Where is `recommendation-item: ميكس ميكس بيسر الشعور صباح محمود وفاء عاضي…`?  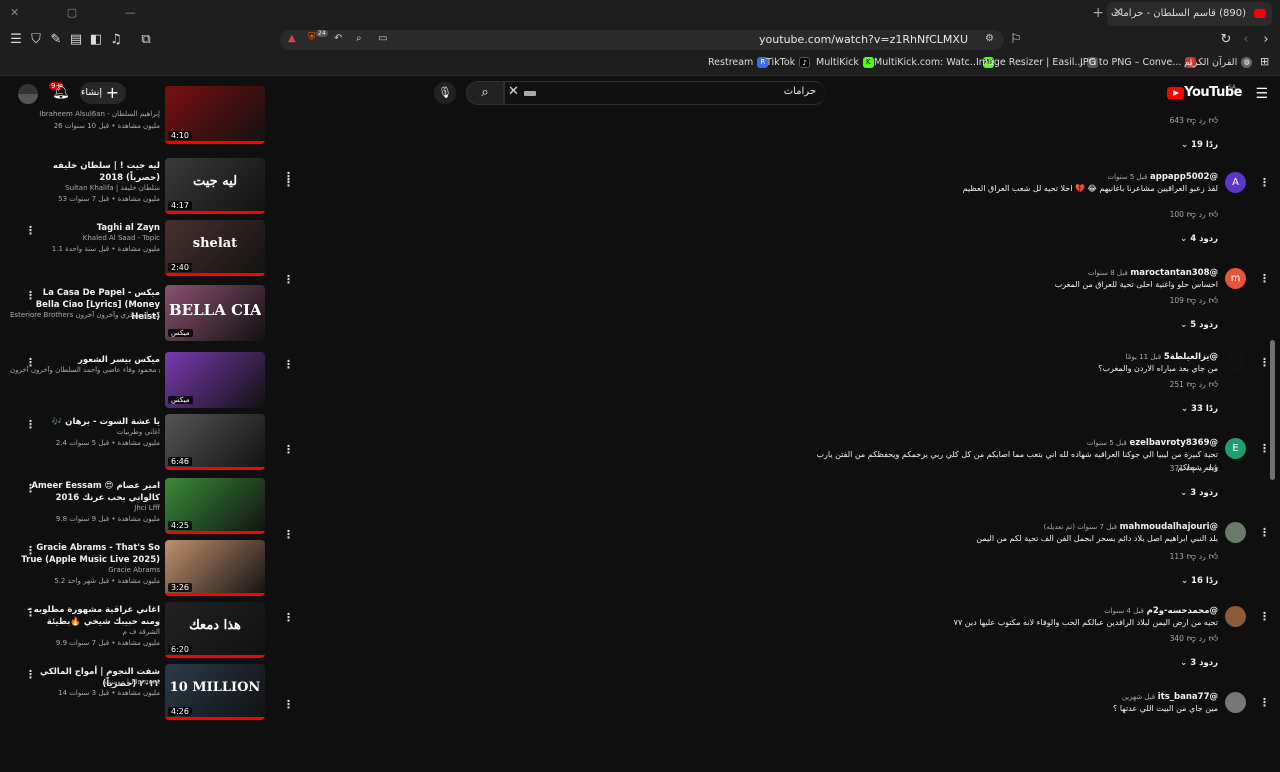 recommendation-item: ميكس ميكس بيسر الشعور صباح محمود وفاء عاضي… is located at coordinates (150, 383).